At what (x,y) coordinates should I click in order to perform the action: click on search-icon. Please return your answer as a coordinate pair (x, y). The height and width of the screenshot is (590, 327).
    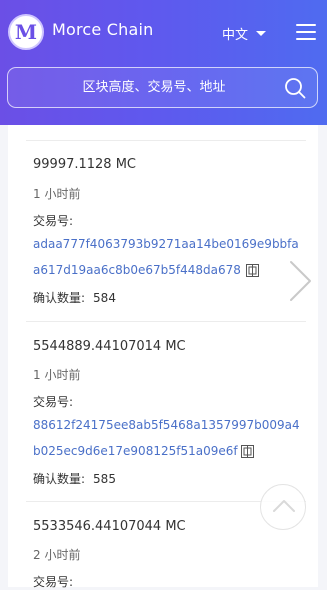
    Looking at the image, I should click on (295, 88).